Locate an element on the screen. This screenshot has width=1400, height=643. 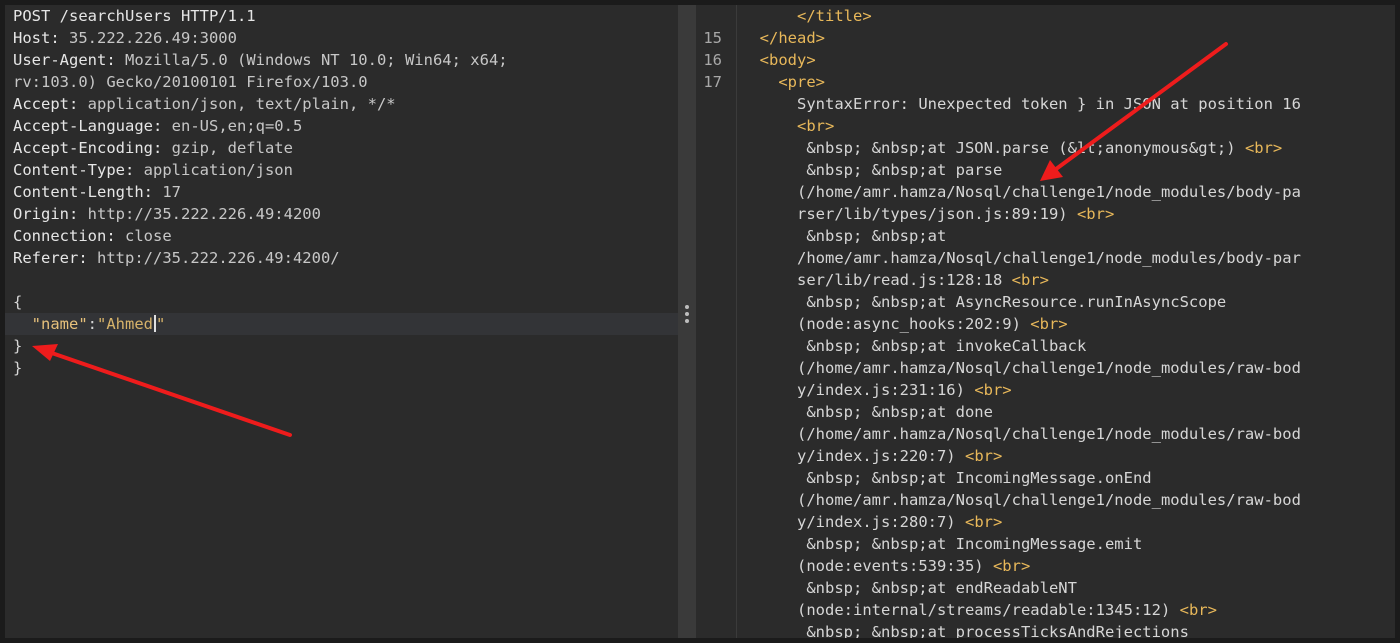
line-number: 17 is located at coordinates (712, 82).